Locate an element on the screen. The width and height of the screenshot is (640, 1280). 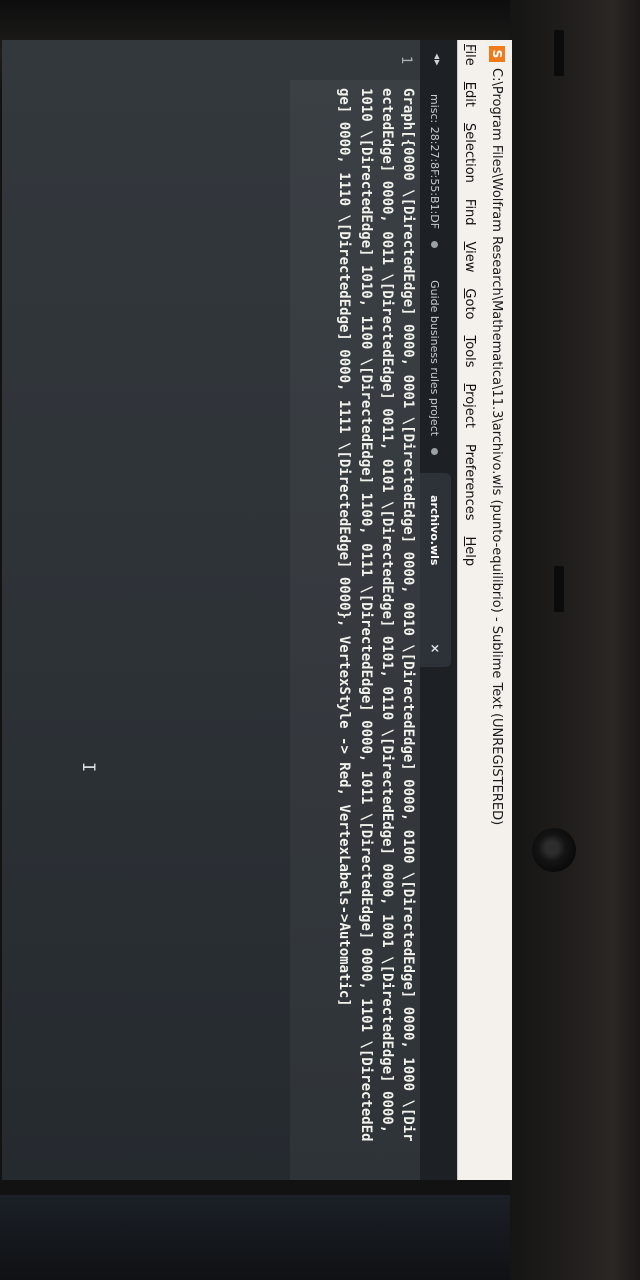
menu-item-edit: Edit is located at coordinates (470, 94).